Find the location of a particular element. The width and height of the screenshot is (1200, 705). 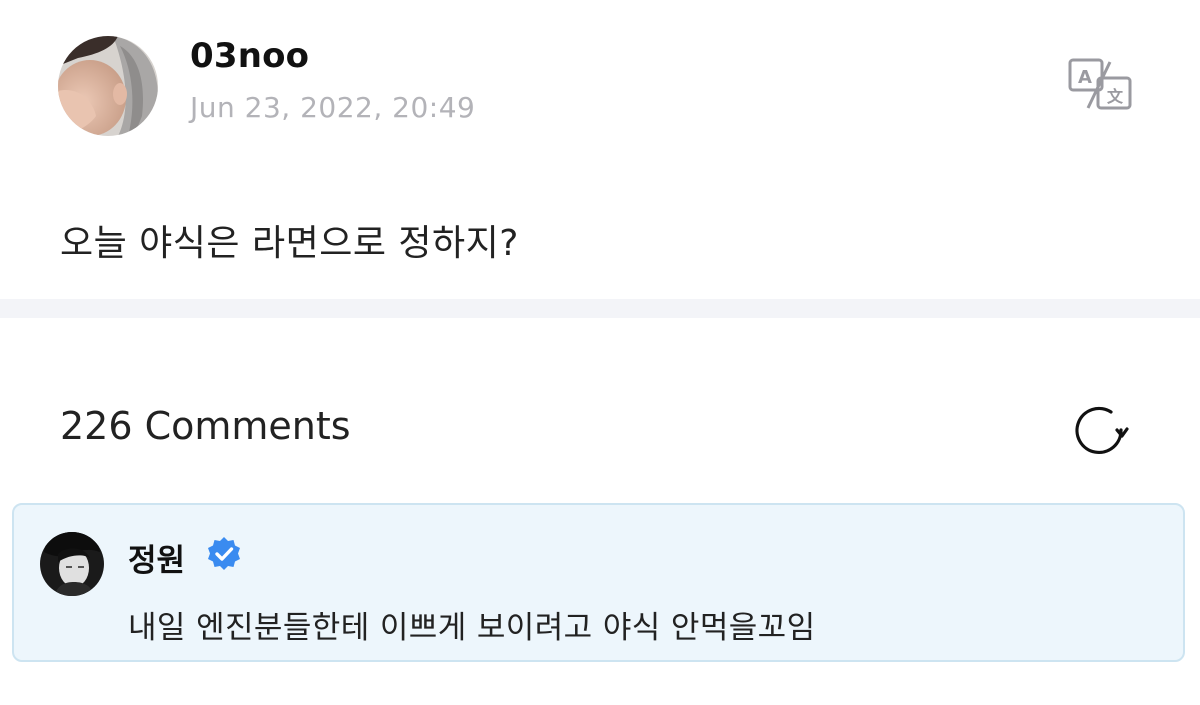

verified-badge-icon is located at coordinates (224, 554).